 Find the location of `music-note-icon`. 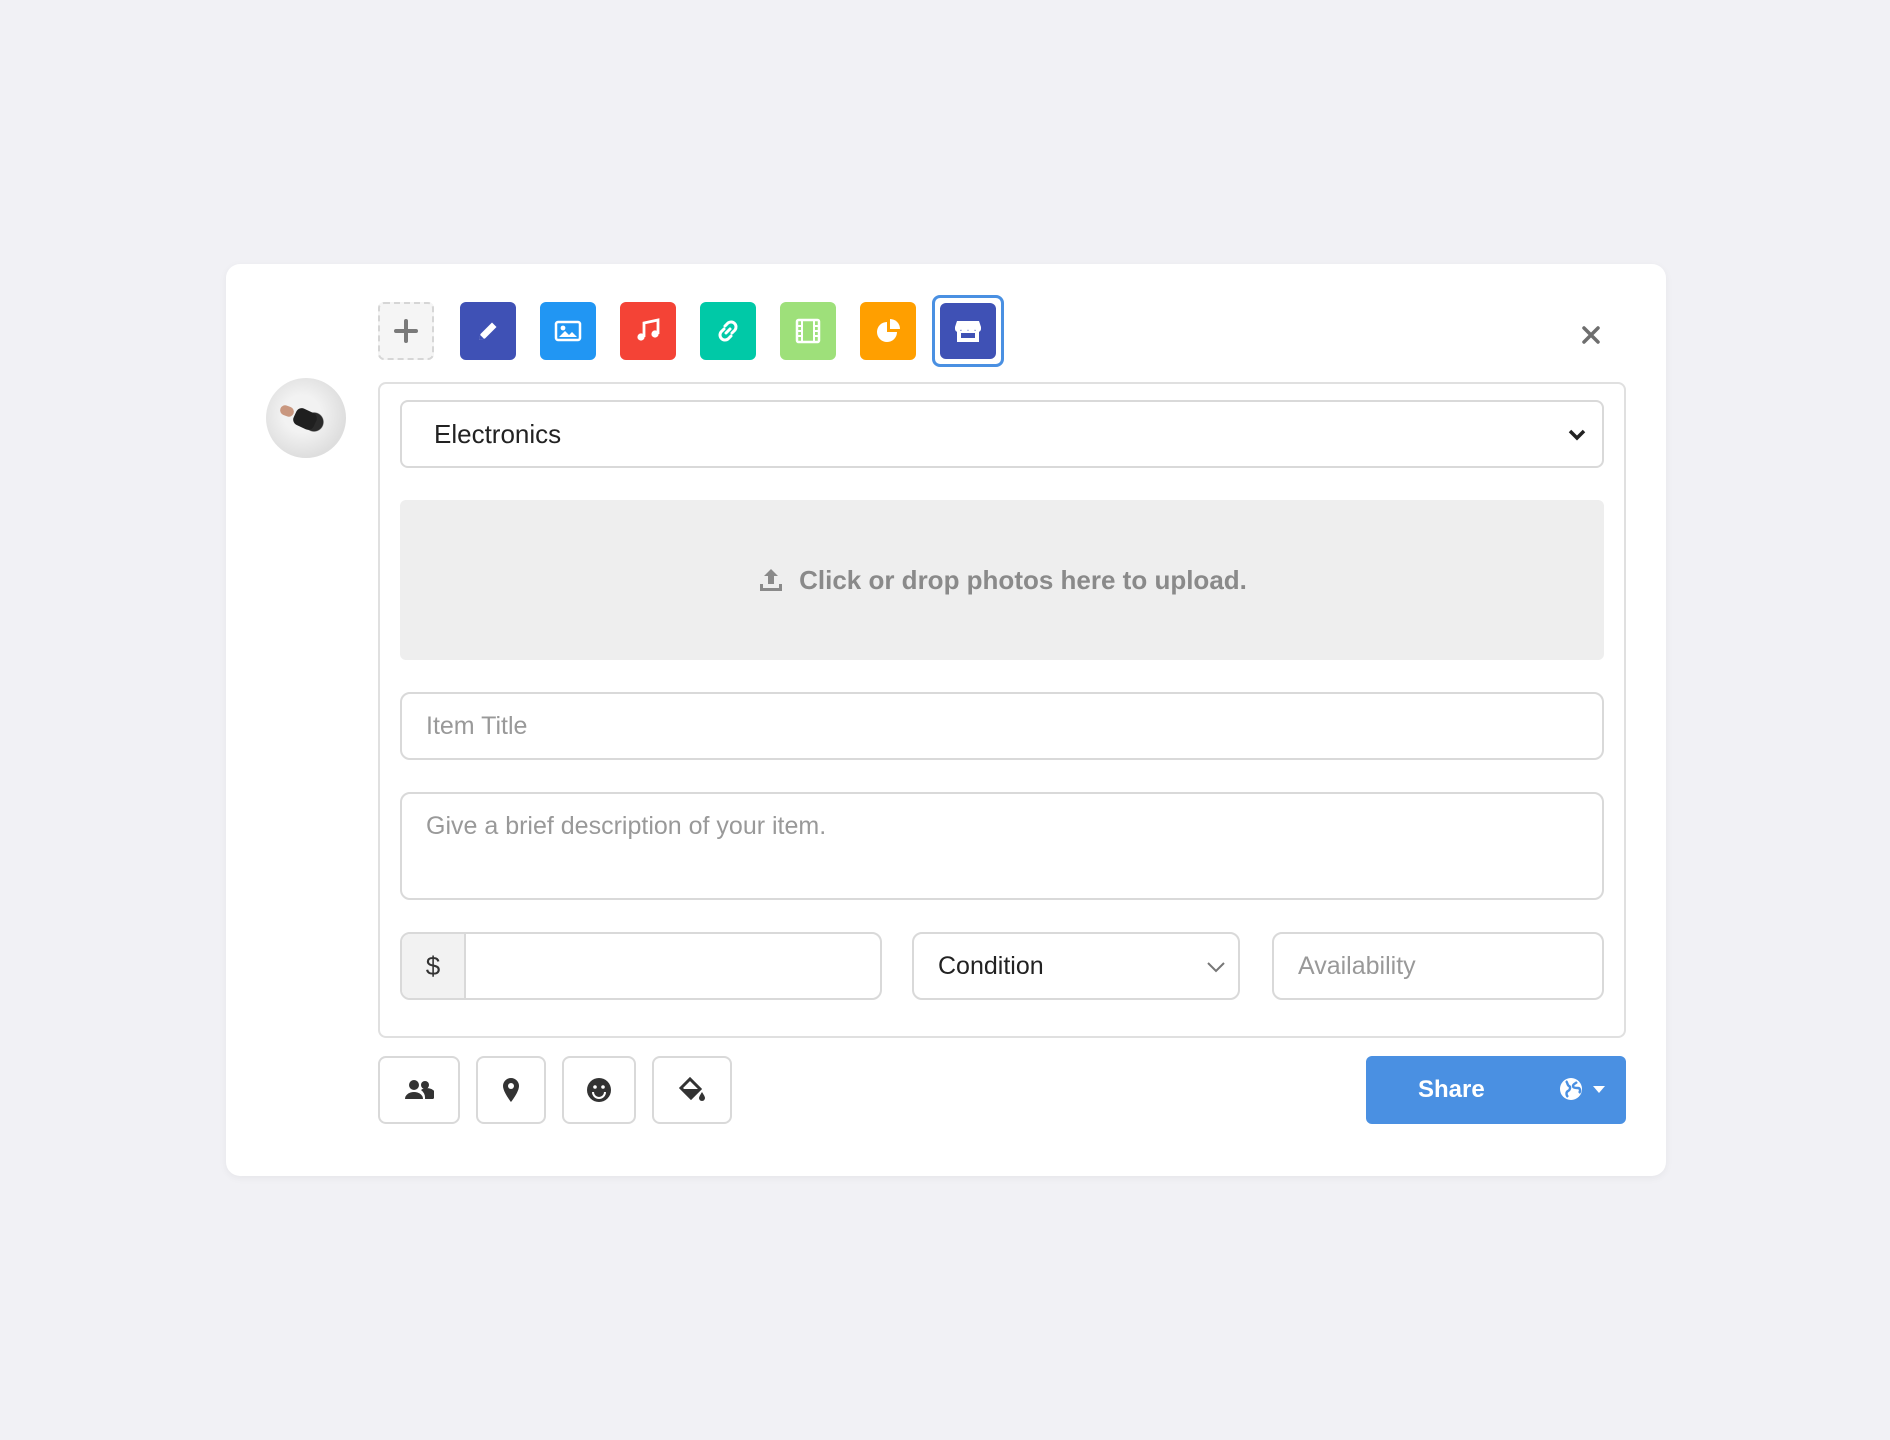

music-note-icon is located at coordinates (648, 329).